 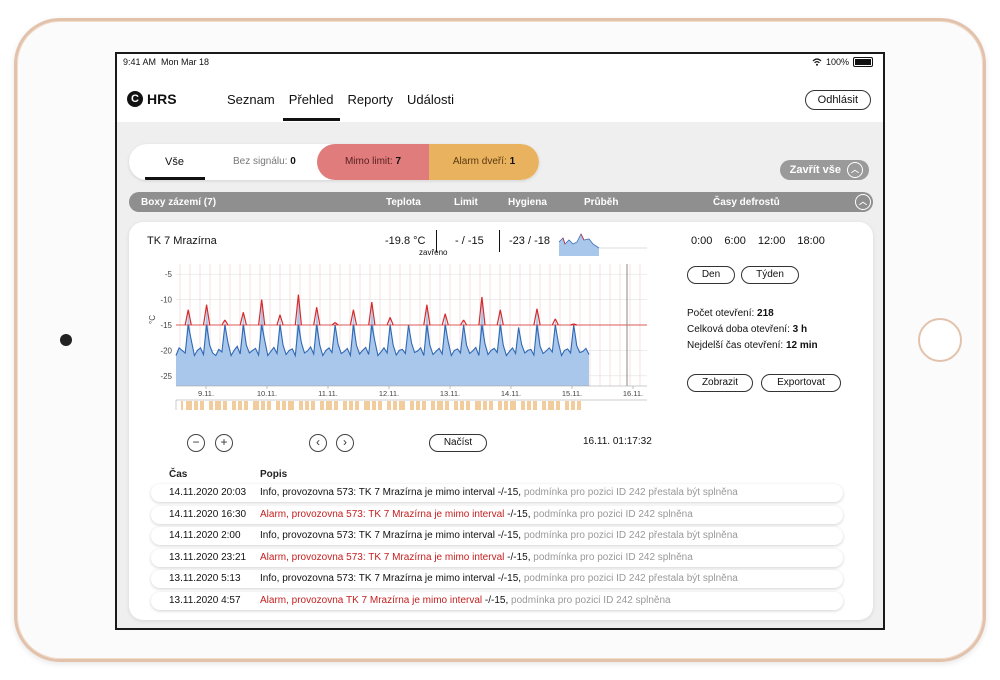 I want to click on x-tick-label: 16.11., so click(x=633, y=393).